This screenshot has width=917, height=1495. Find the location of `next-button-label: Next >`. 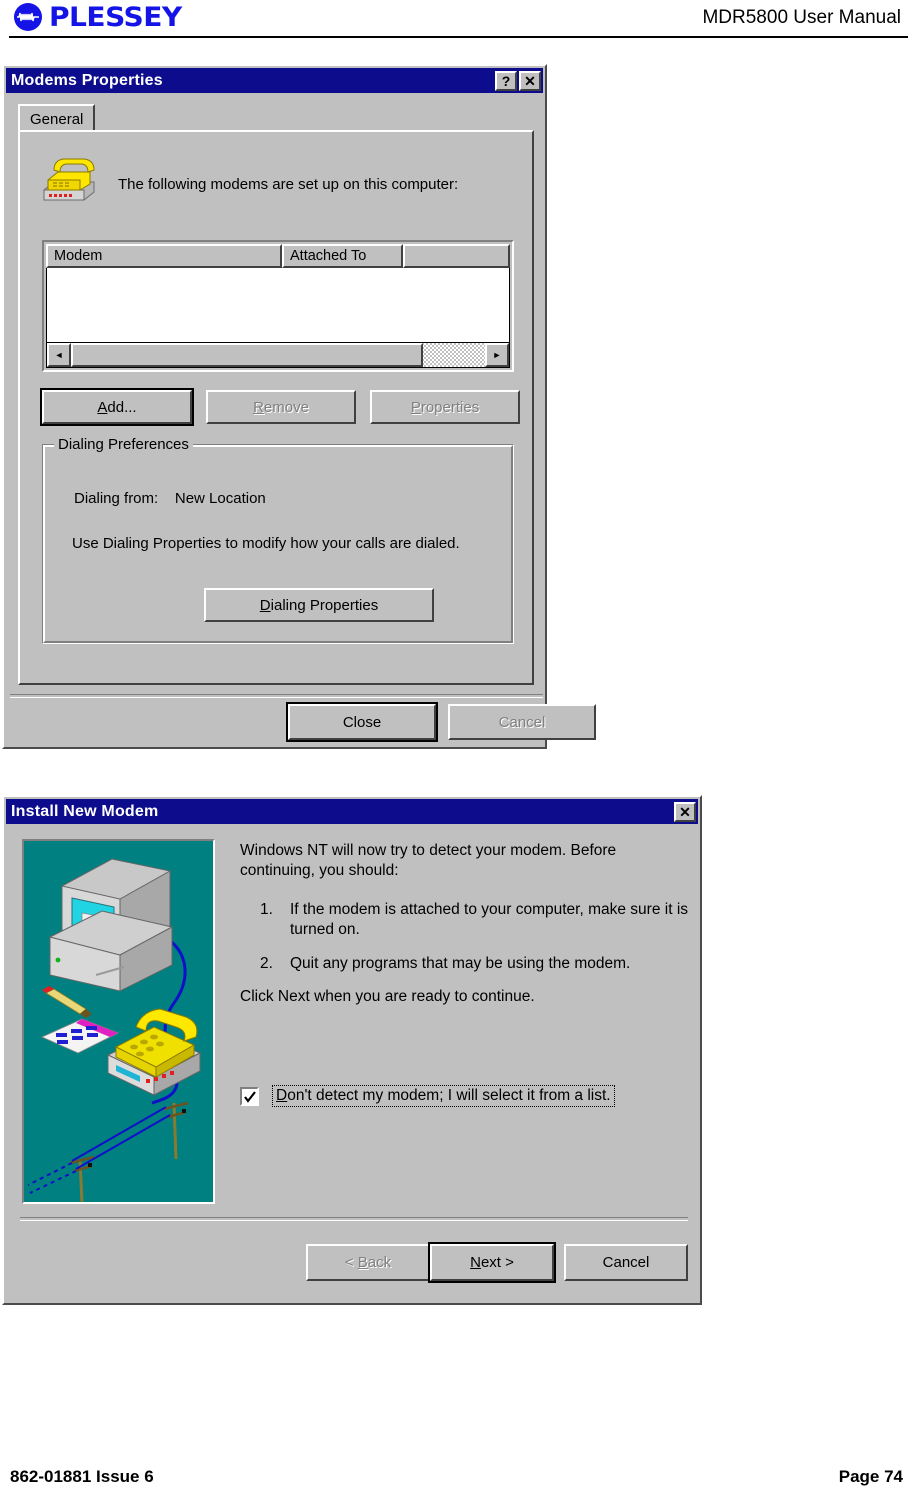

next-button-label: Next > is located at coordinates (492, 1262).